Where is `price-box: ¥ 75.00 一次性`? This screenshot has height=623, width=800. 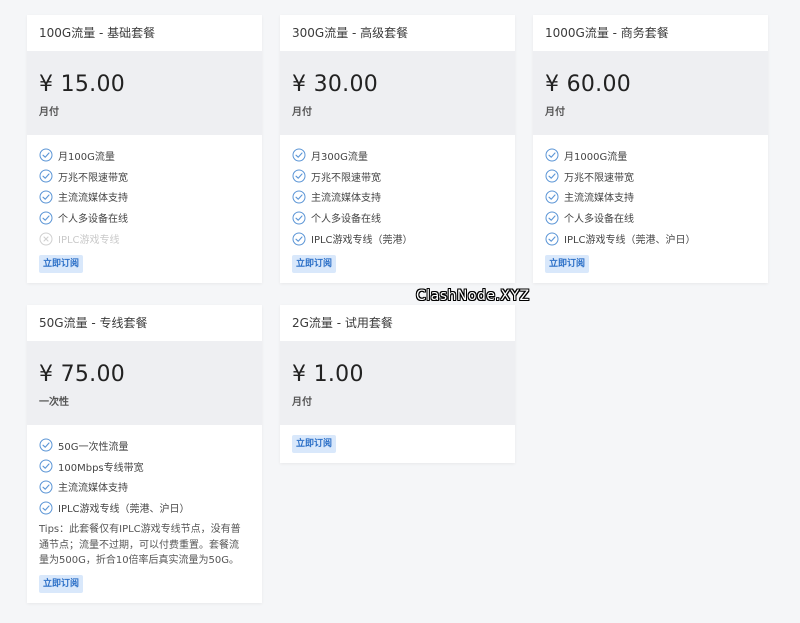 price-box: ¥ 75.00 一次性 is located at coordinates (144, 383).